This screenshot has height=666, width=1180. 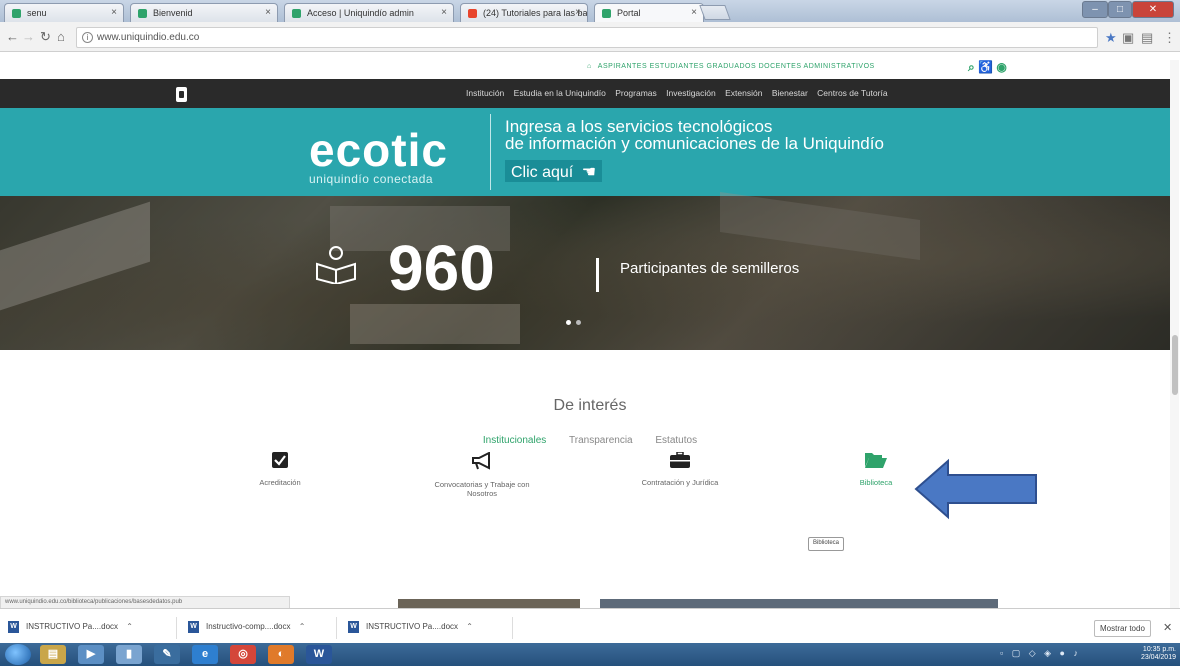 What do you see at coordinates (72, 626) in the screenshot?
I see `download-filename: INSTRUCTIVO Pa....docx` at bounding box center [72, 626].